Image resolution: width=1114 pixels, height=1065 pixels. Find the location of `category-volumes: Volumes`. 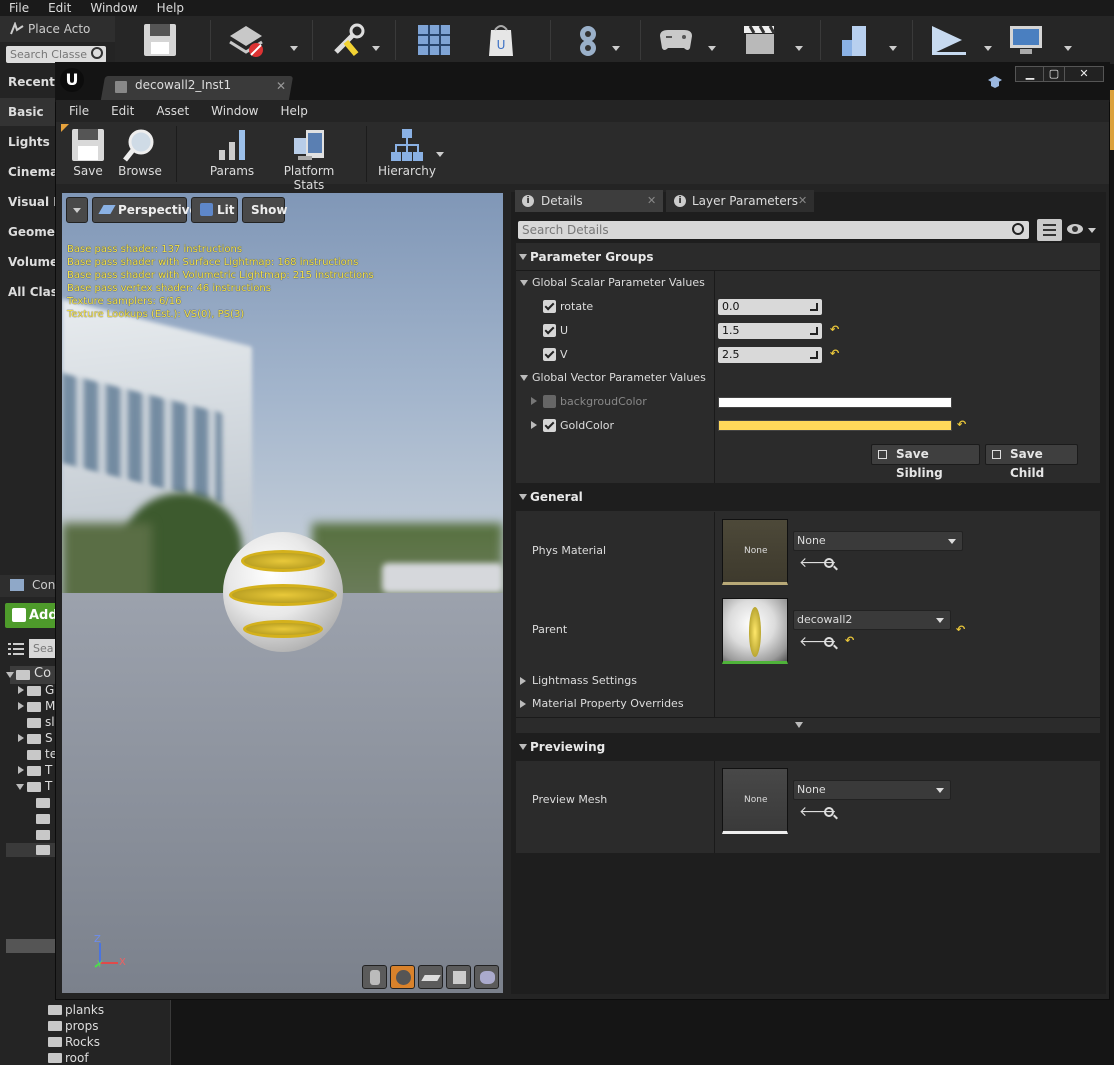

category-volumes: Volumes is located at coordinates (27, 262).